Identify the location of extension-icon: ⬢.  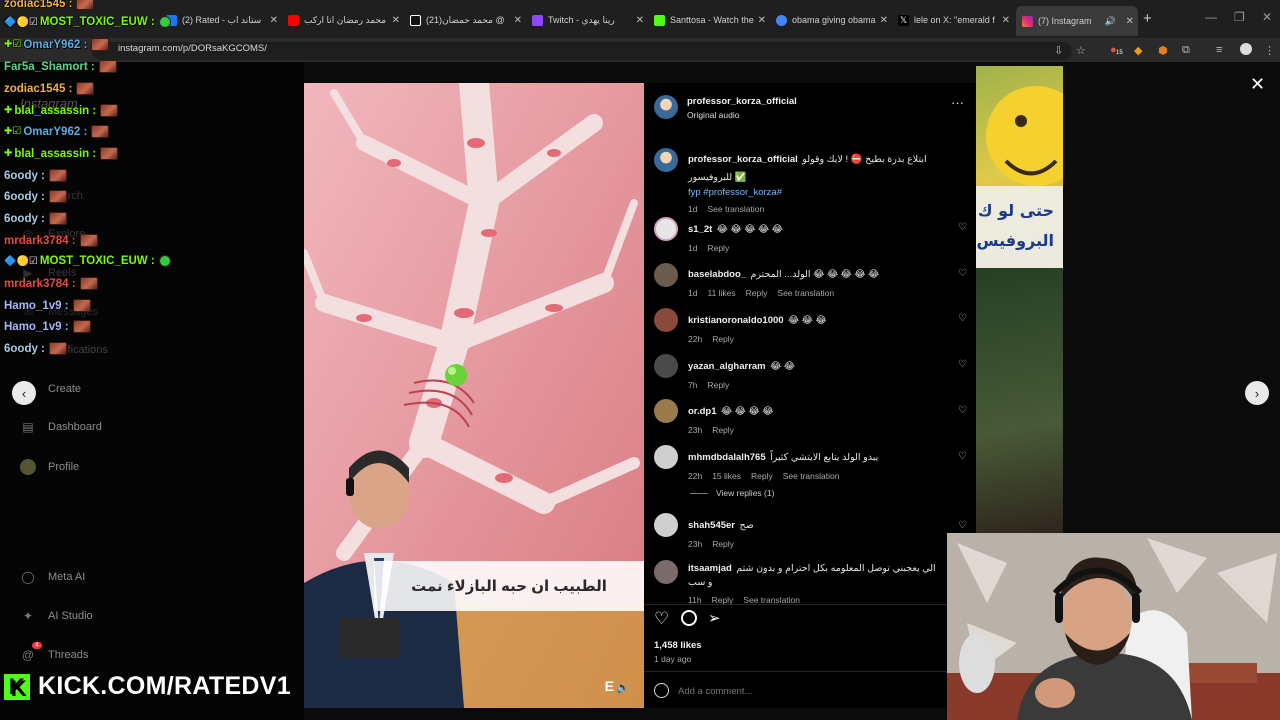
(1163, 50).